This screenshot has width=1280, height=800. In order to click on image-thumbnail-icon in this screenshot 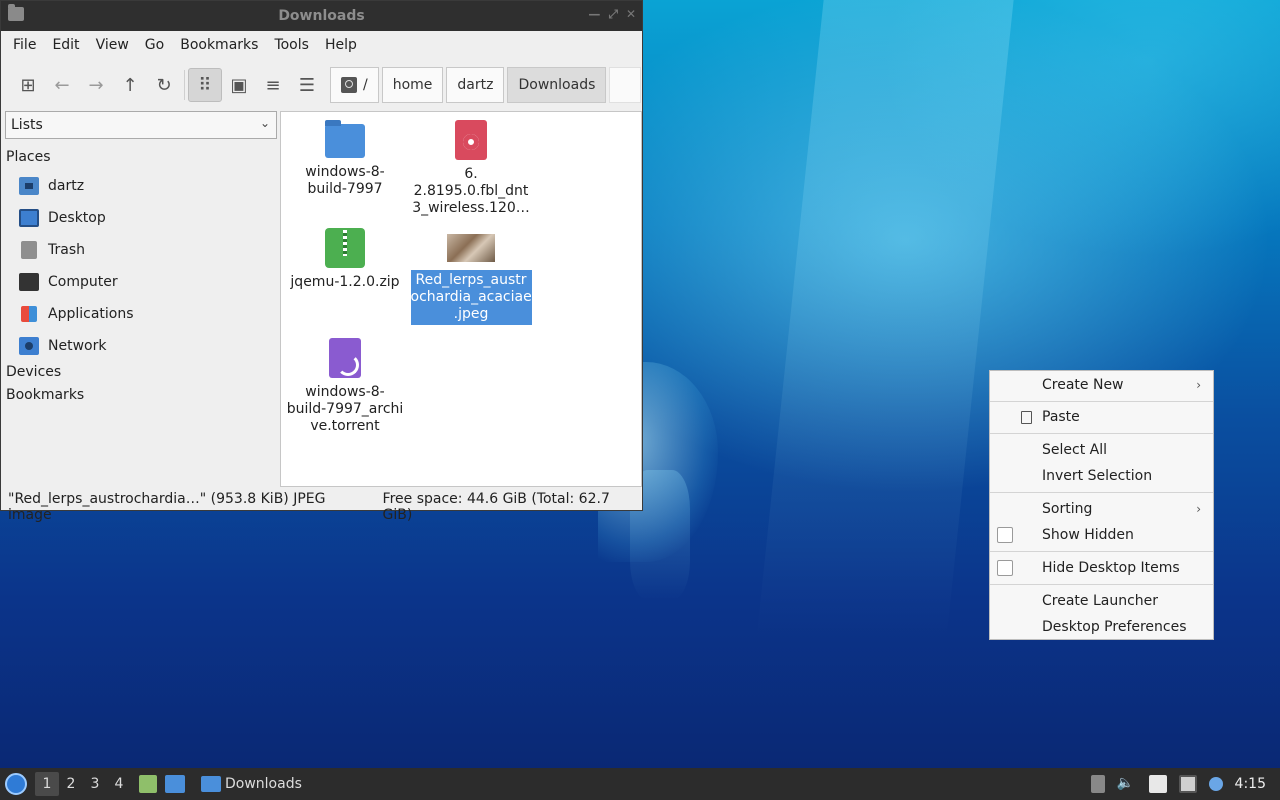, I will do `click(471, 248)`.